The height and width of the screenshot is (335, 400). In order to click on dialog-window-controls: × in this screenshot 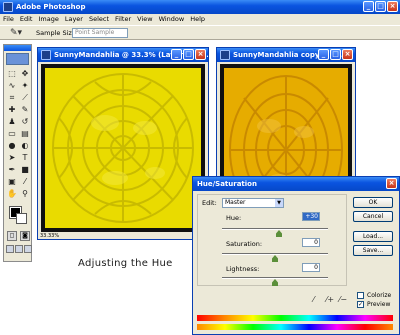, I will do `click(391, 183)`.